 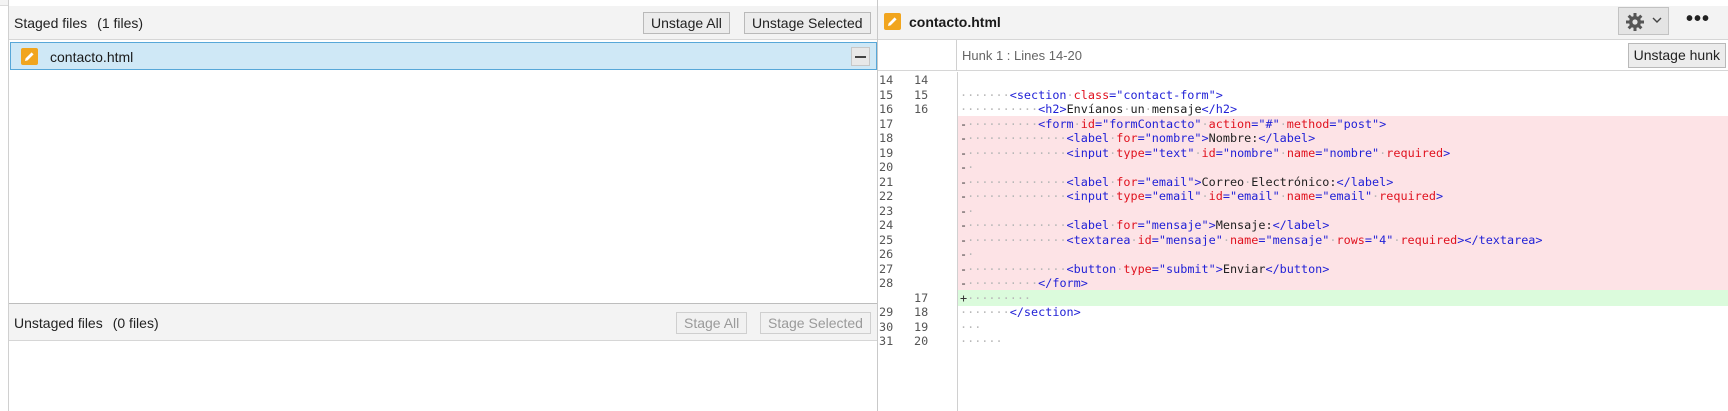 I want to click on unstage-all-button: Unstage All, so click(x=686, y=23).